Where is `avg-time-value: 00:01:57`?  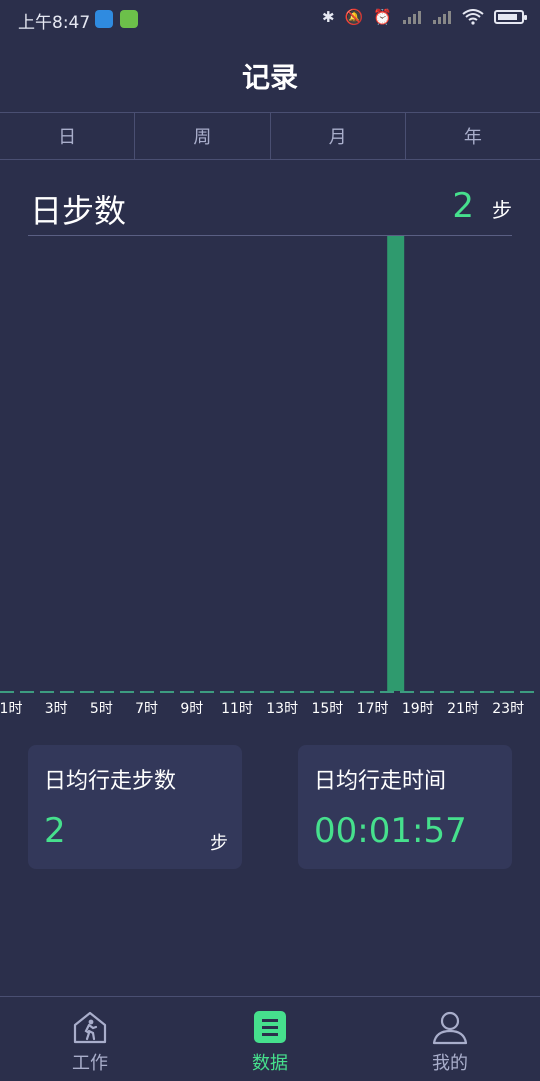
avg-time-value: 00:01:57 is located at coordinates (390, 831).